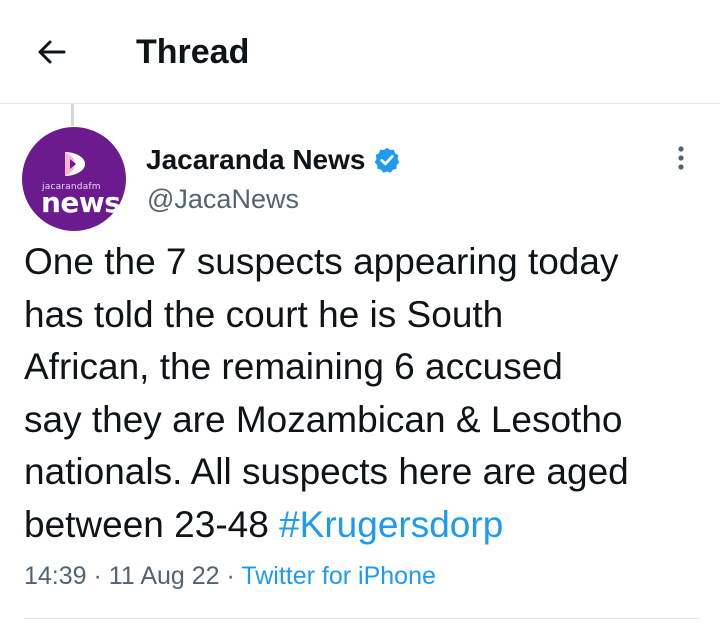  Describe the element at coordinates (55, 576) in the screenshot. I see `tweet-time: 14:39` at that location.